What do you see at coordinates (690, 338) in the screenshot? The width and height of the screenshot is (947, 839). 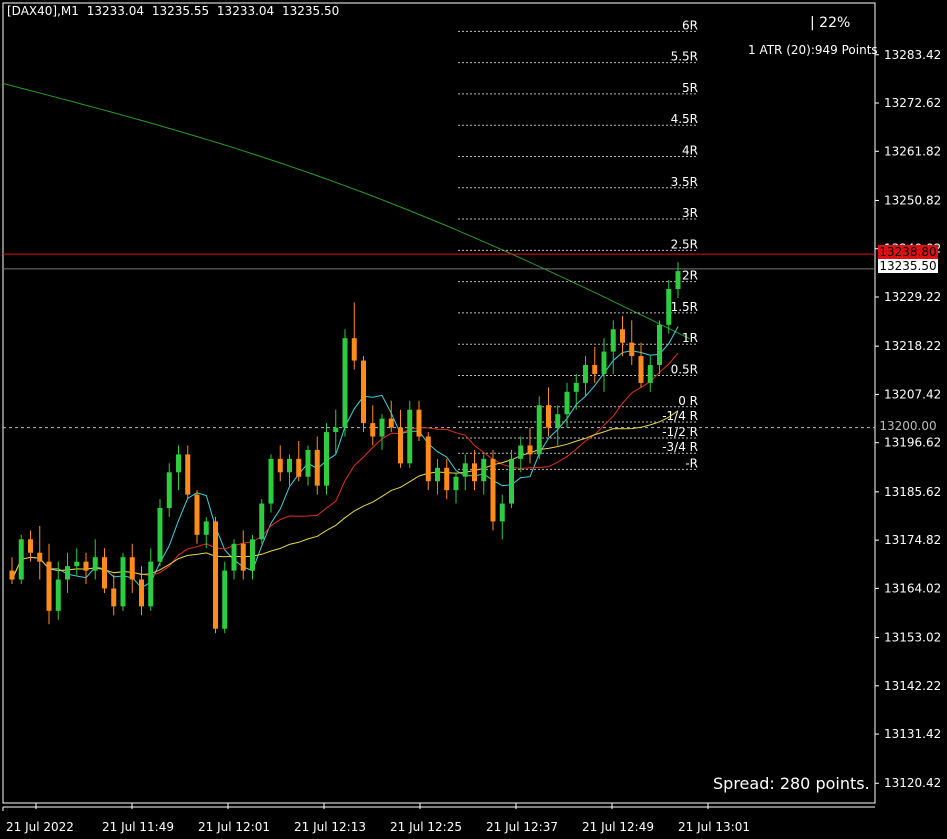 I see `r-level-label: 1R` at bounding box center [690, 338].